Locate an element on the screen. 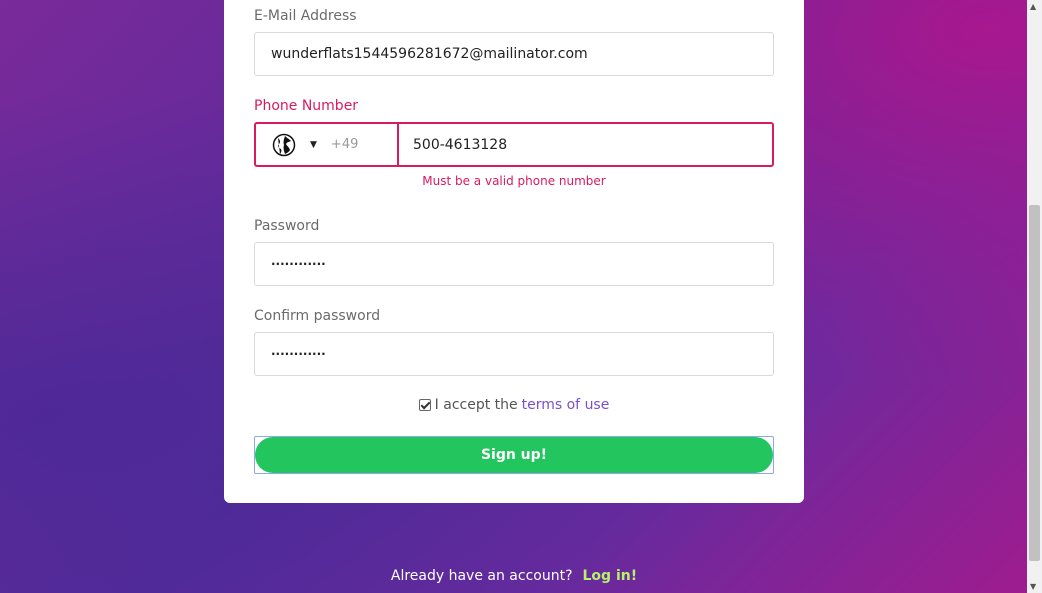  footer: Already have an account? Log in! is located at coordinates (514, 576).